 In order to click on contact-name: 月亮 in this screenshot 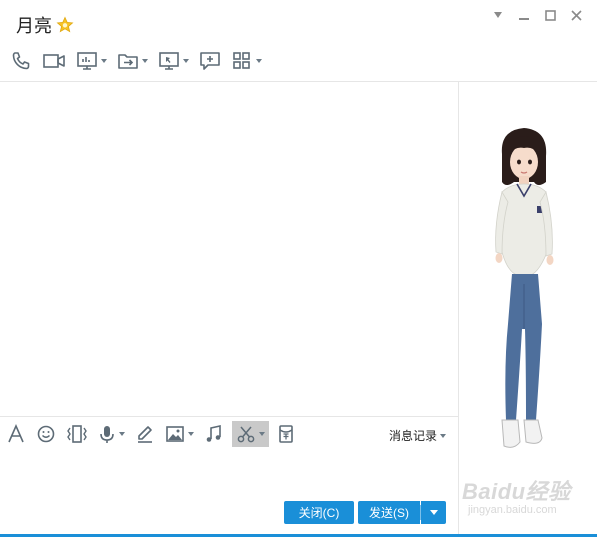, I will do `click(34, 26)`.